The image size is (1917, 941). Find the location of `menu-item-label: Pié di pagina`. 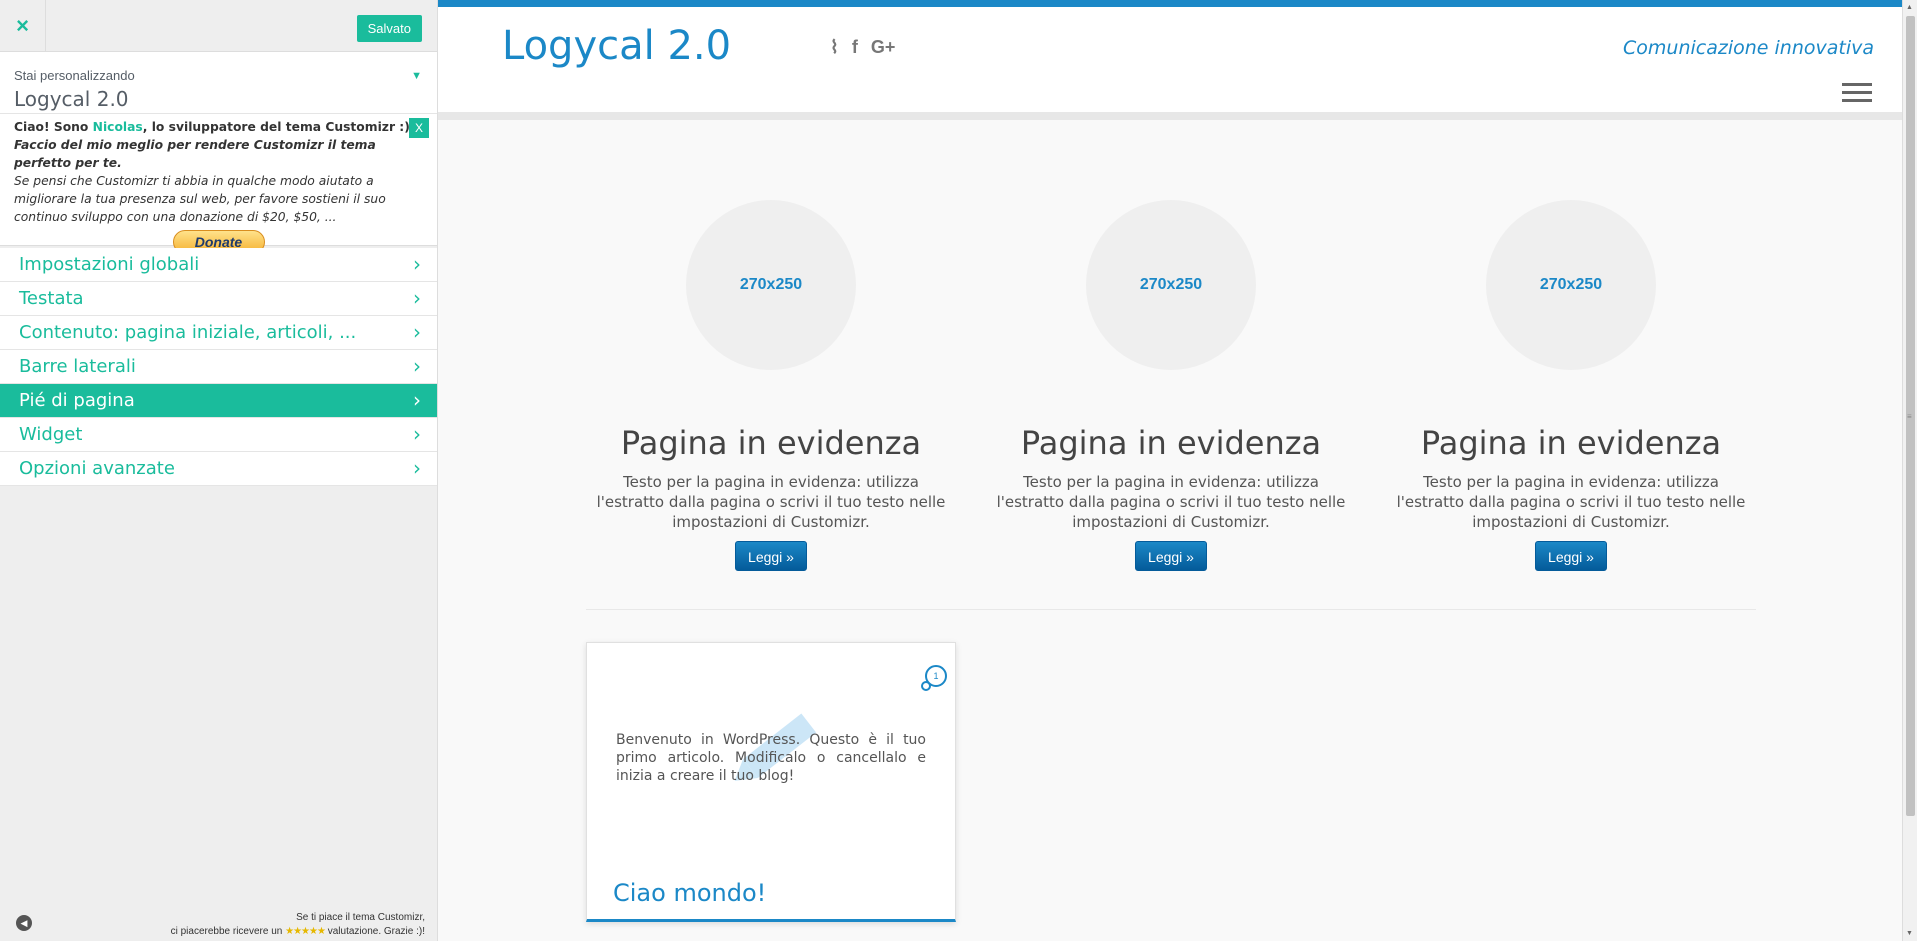

menu-item-label: Pié di pagina is located at coordinates (77, 400).